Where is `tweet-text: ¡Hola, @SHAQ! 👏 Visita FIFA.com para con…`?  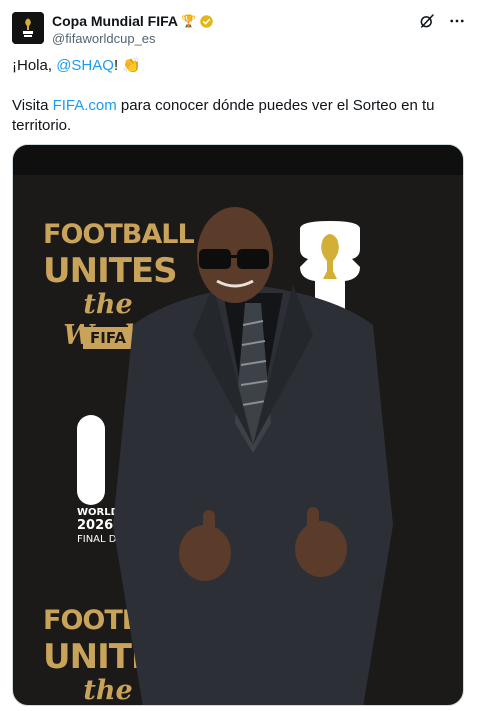
tweet-text: ¡Hola, @SHAQ! 👏 Visita FIFA.com para con… is located at coordinates (238, 106).